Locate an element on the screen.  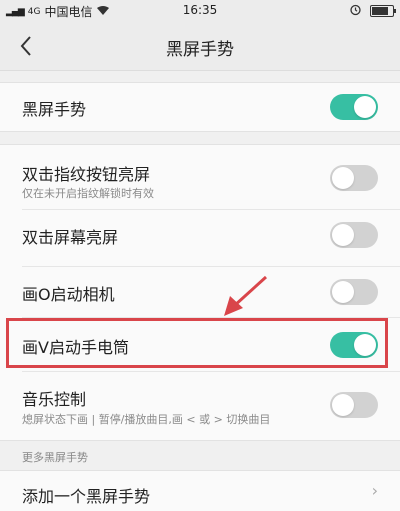
add-gesture-row: 添加一个黑屏手势 › is located at coordinates (200, 491).